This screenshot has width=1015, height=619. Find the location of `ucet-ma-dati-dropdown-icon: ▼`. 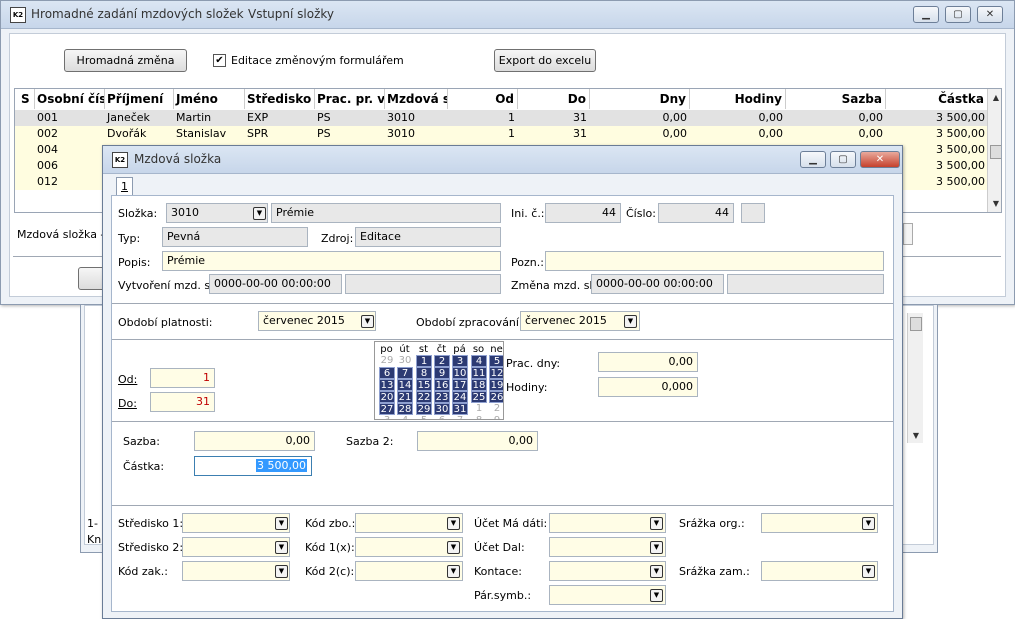

ucet-ma-dati-dropdown-icon: ▼ is located at coordinates (656, 523).